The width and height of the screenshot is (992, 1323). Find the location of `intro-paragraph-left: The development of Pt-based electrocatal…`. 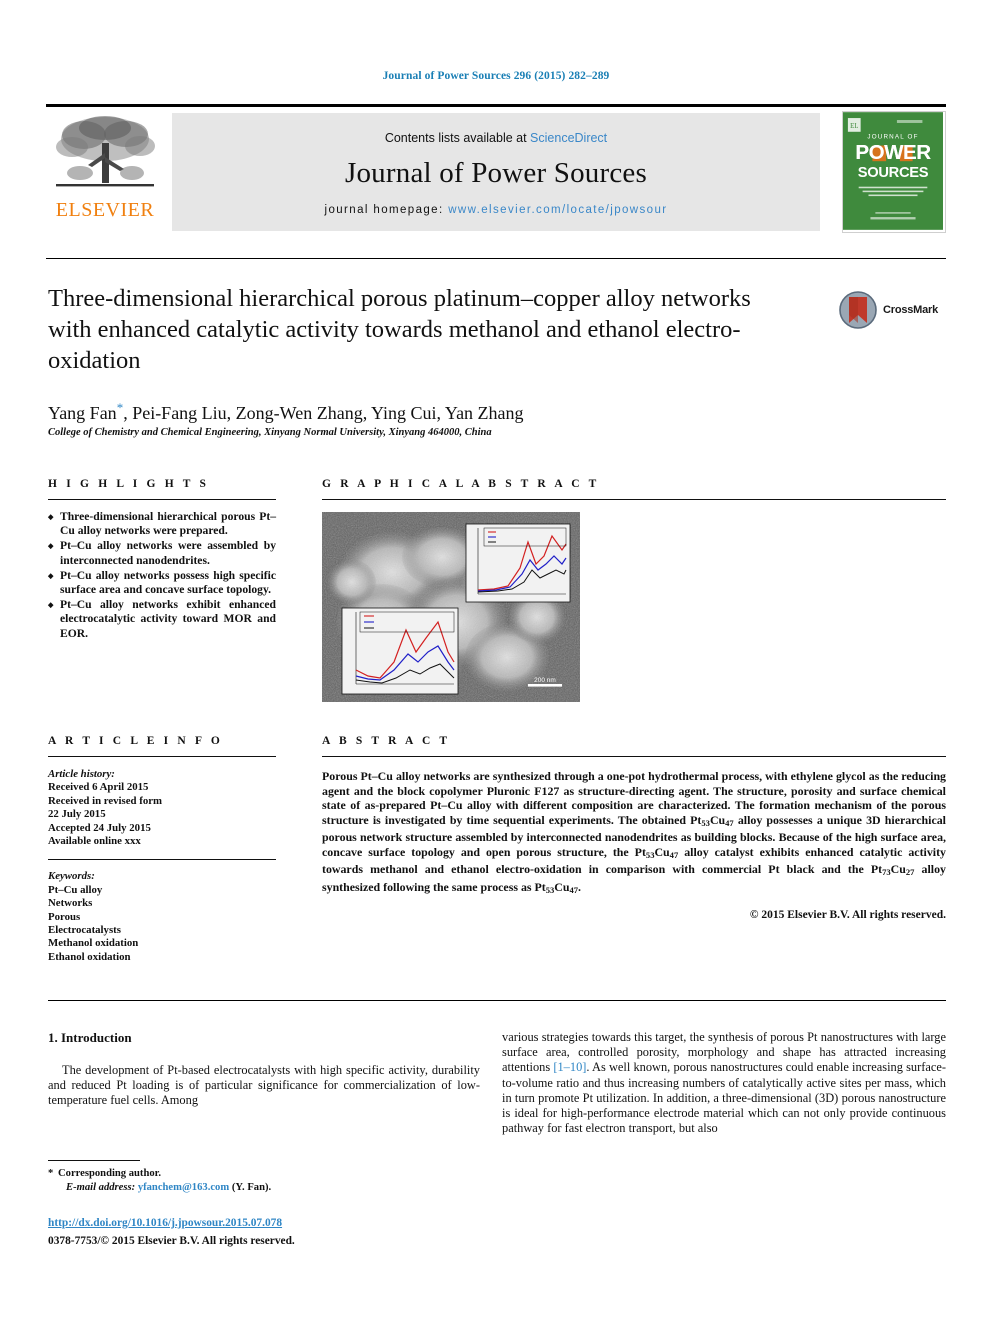

intro-paragraph-left: The development of Pt-based electrocatal… is located at coordinates (264, 1085).